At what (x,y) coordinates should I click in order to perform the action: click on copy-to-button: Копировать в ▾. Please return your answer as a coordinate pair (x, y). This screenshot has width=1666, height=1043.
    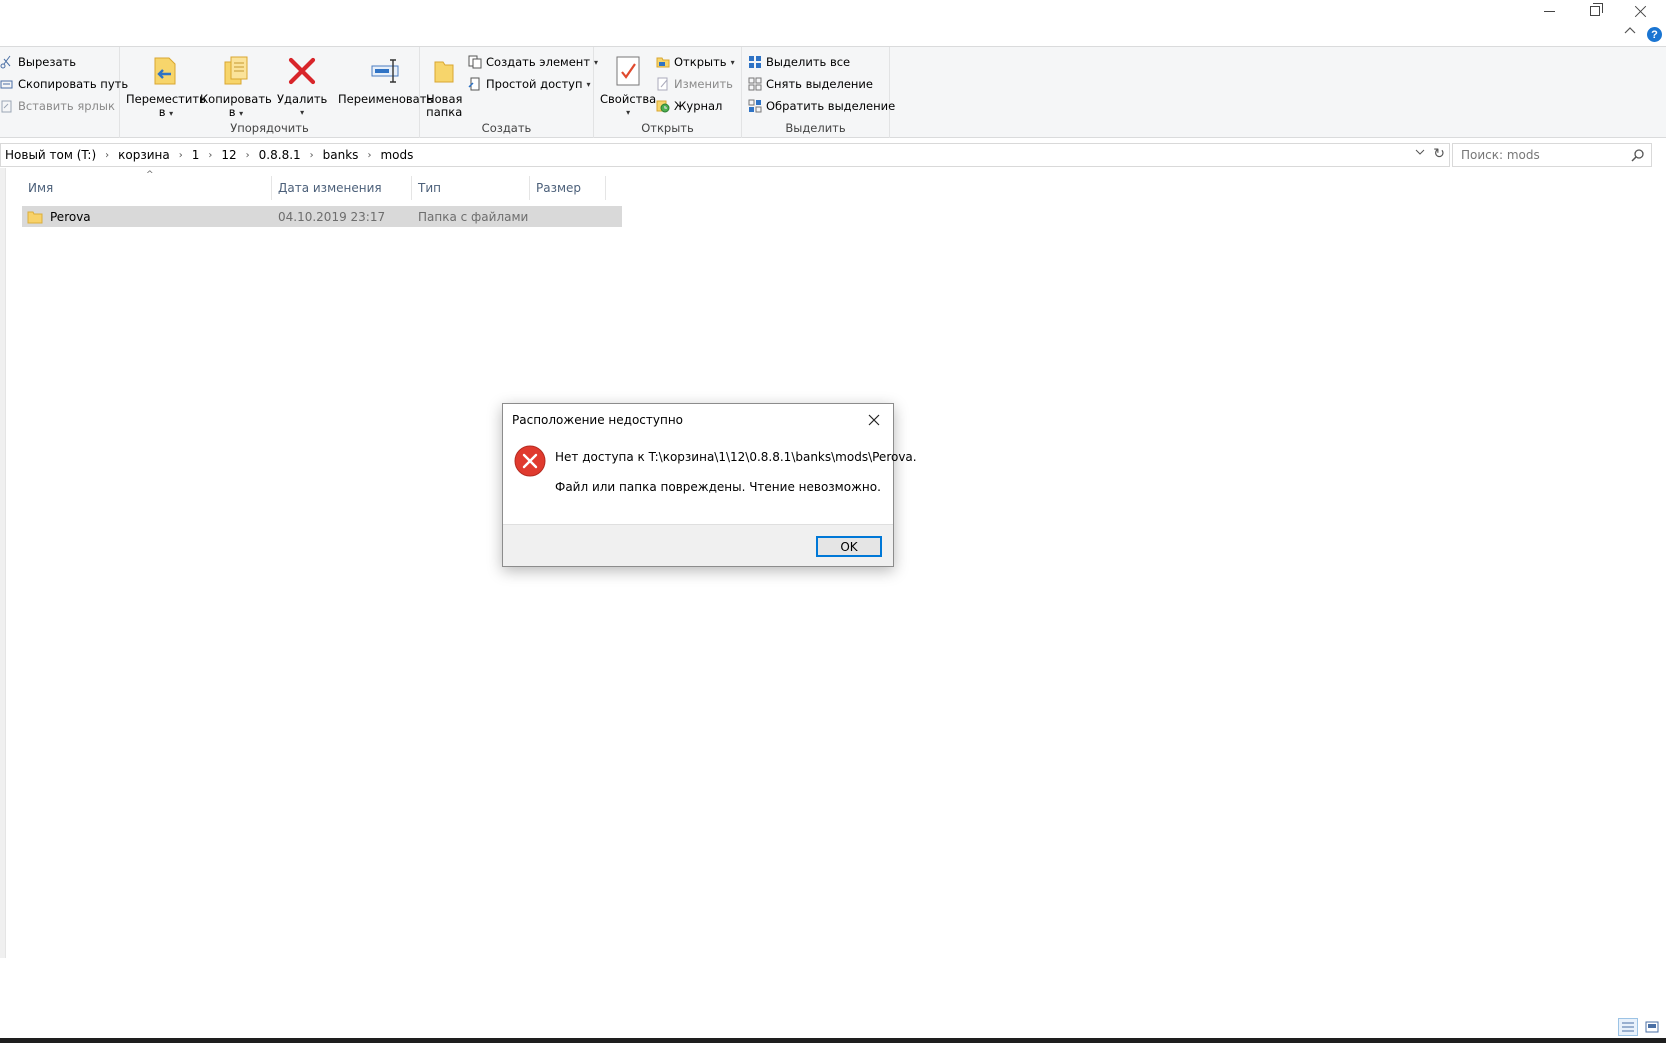
    Looking at the image, I should click on (236, 86).